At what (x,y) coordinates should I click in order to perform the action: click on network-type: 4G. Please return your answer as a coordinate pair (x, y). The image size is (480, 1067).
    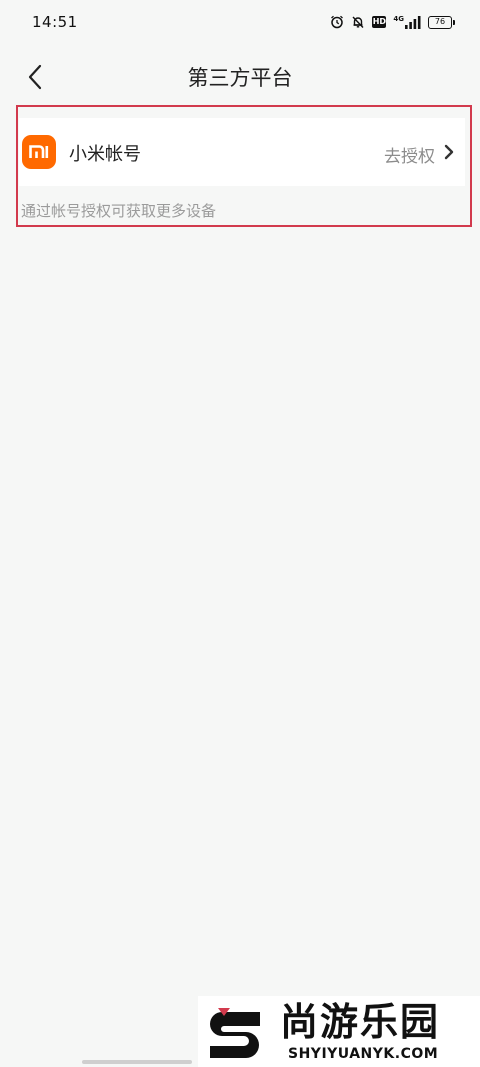
    Looking at the image, I should click on (398, 18).